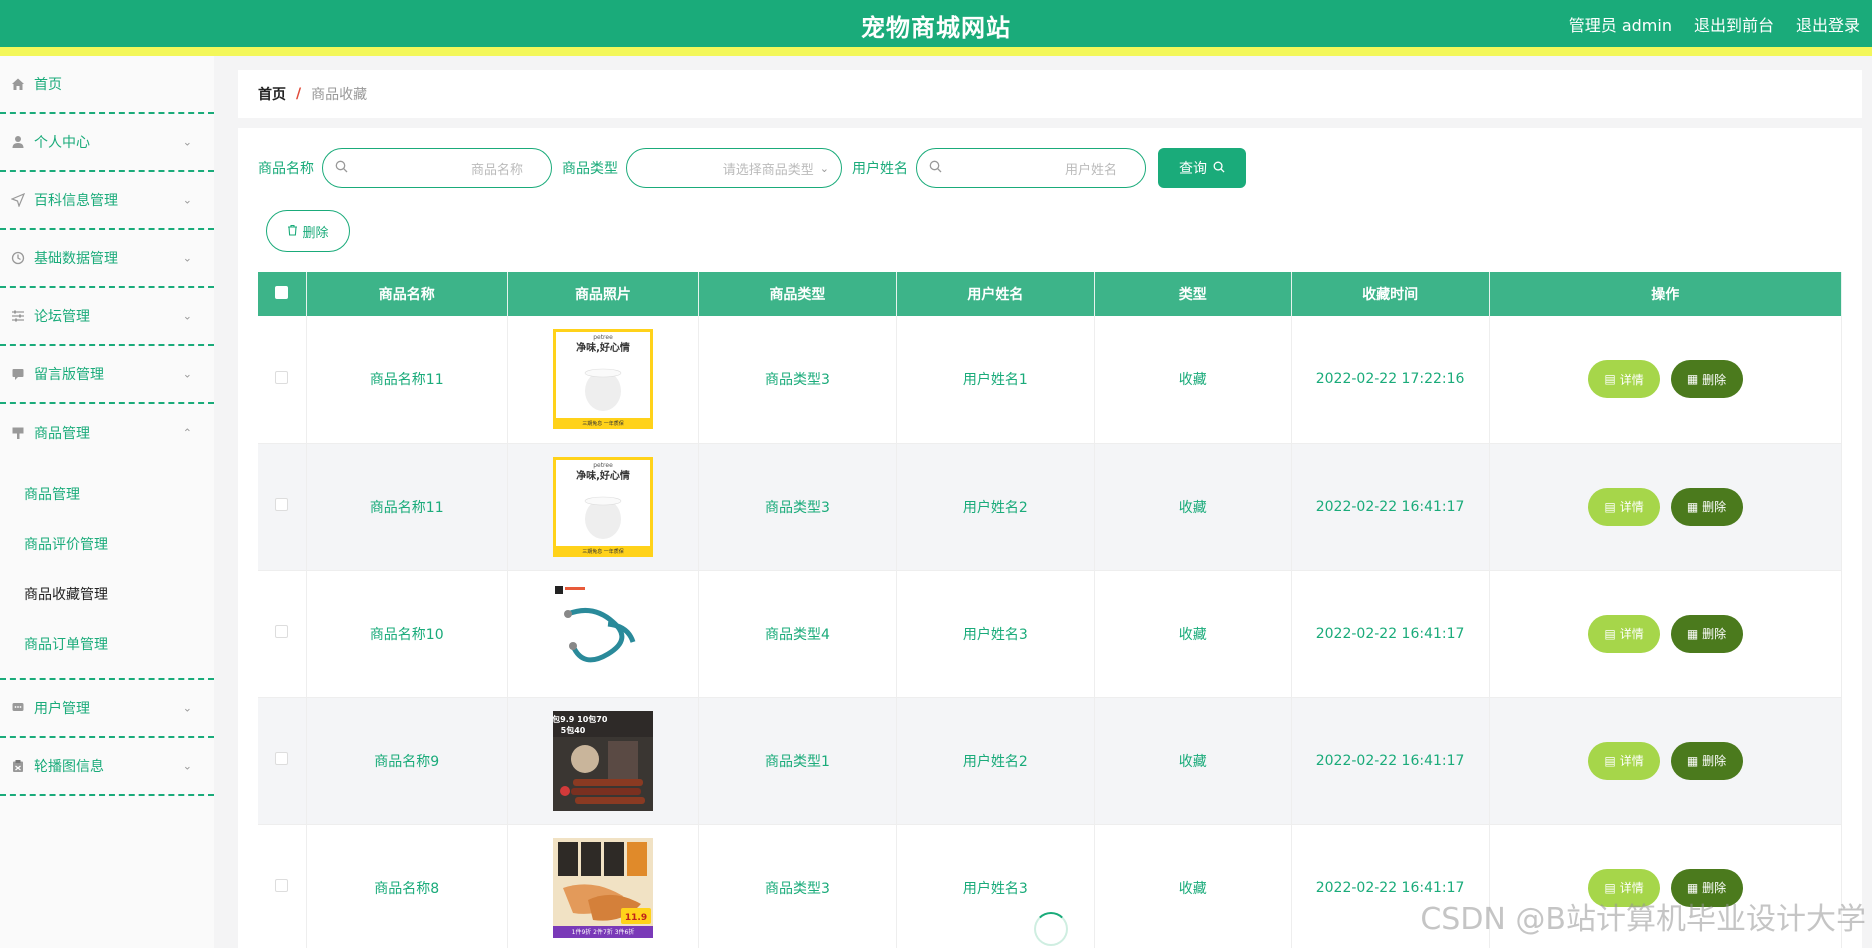 The height and width of the screenshot is (948, 1872). Describe the element at coordinates (1390, 380) in the screenshot. I see `favorite-time-cell: 2022-02-22 17:22:16` at that location.